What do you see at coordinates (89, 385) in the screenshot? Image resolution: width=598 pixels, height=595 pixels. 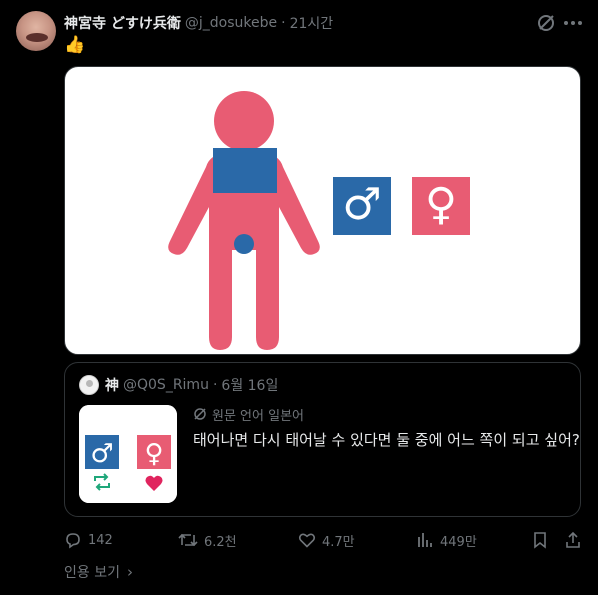 I see `quoted-avatar` at bounding box center [89, 385].